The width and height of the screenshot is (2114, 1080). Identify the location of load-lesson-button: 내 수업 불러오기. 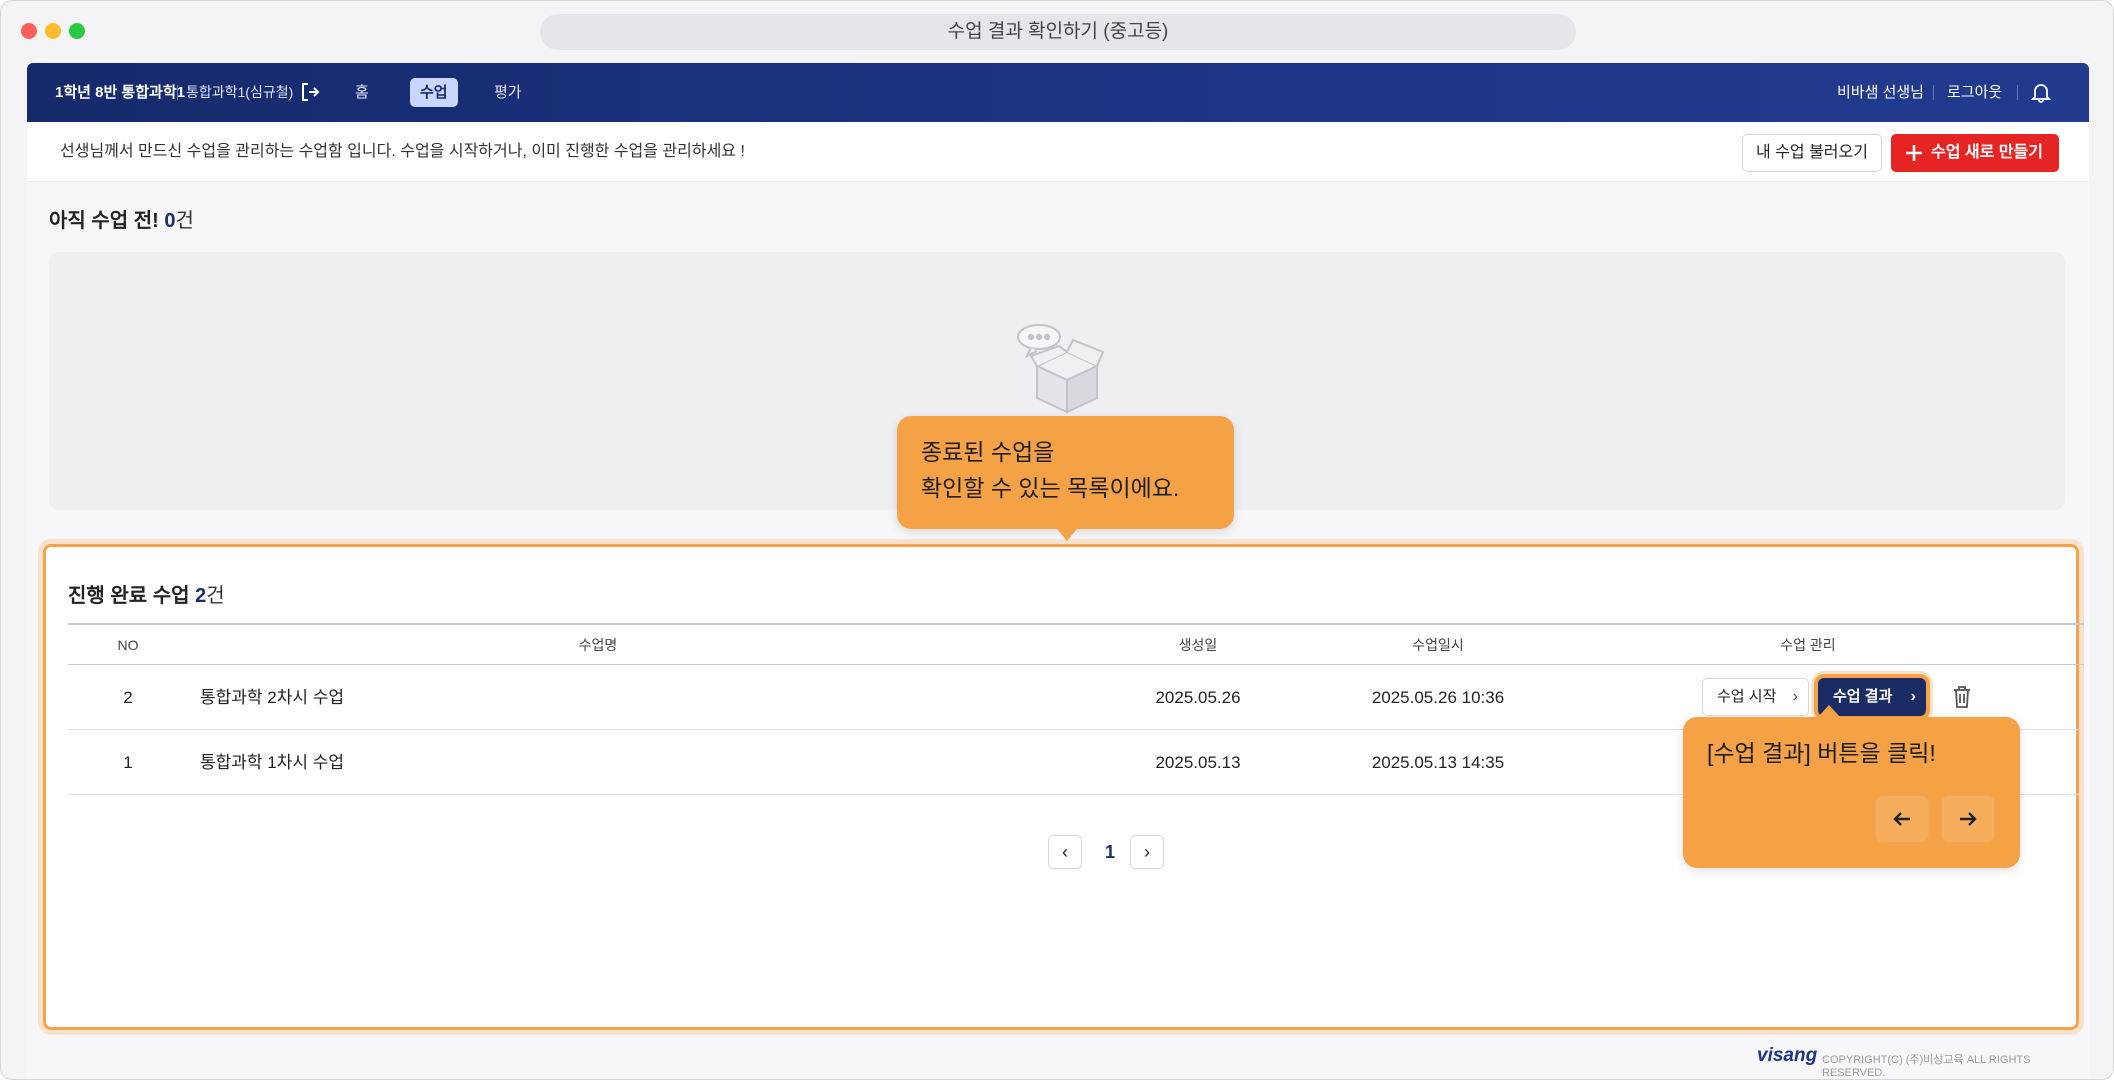
(1812, 153).